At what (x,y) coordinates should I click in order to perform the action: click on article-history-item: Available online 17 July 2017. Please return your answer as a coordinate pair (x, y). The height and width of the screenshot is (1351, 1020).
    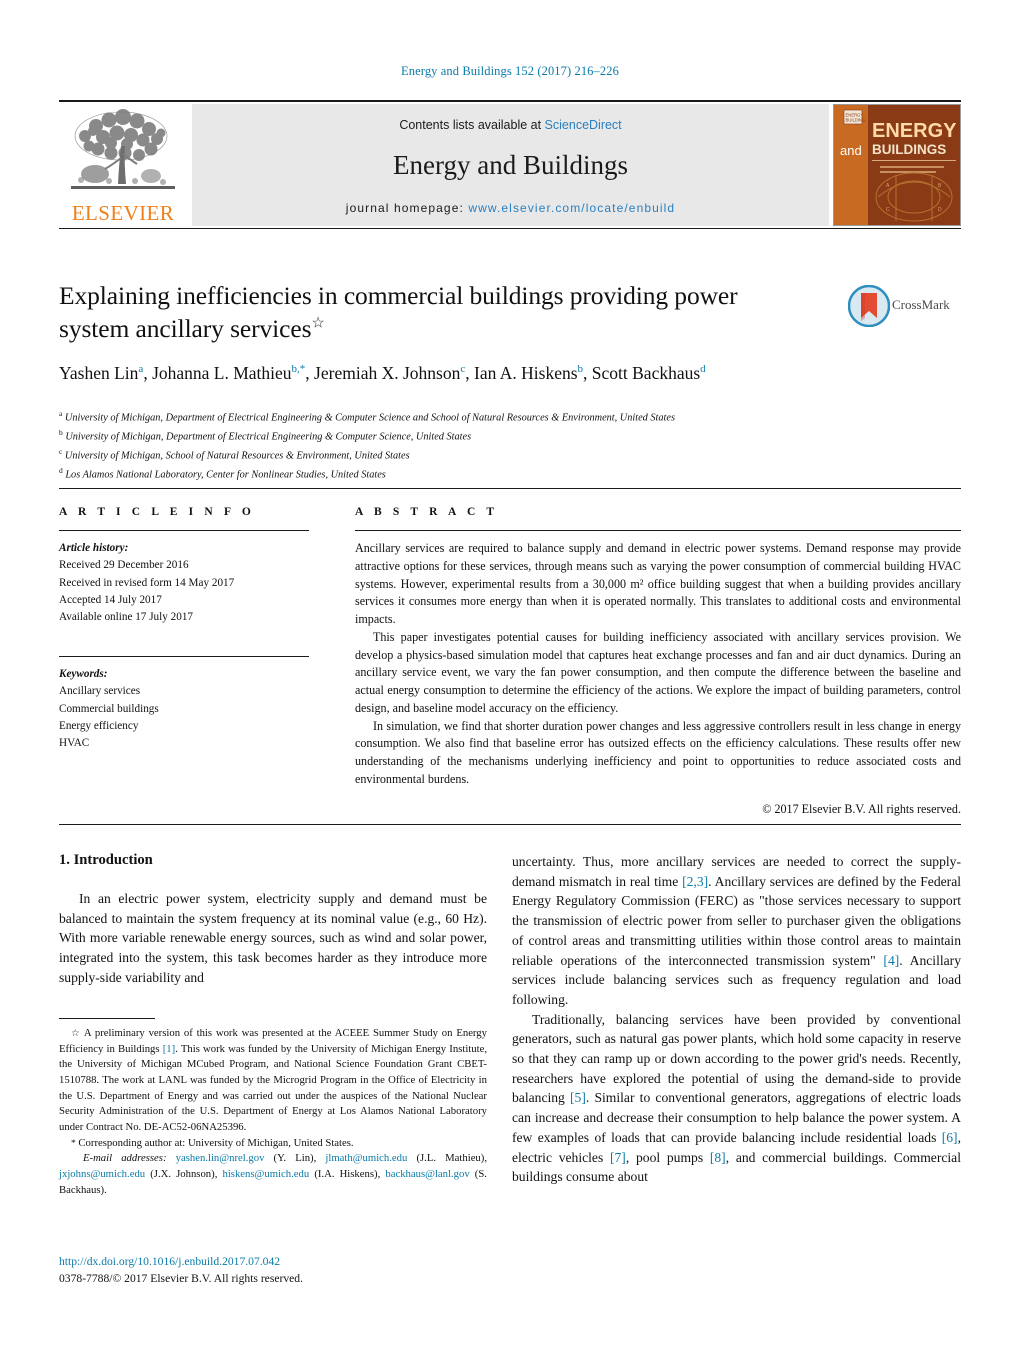
    Looking at the image, I should click on (126, 617).